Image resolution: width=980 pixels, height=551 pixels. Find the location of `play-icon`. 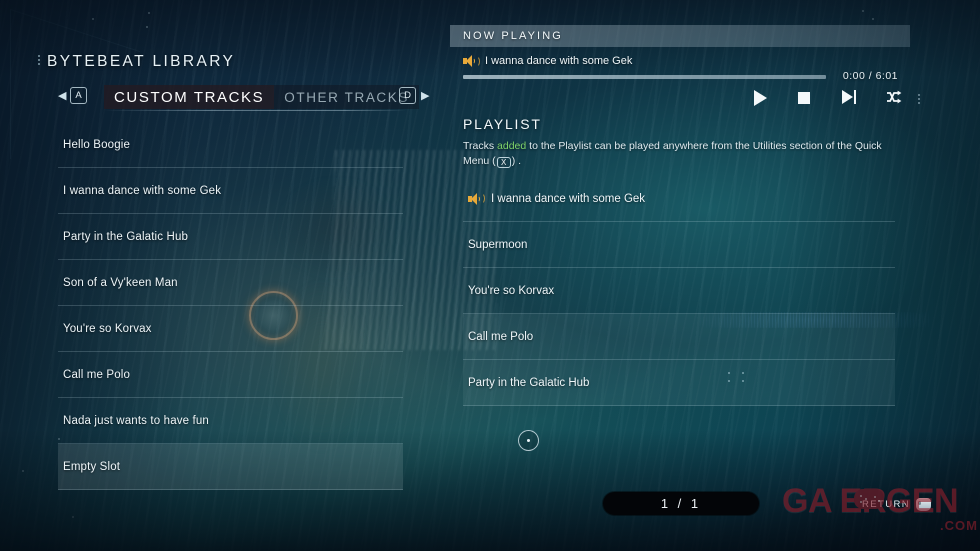

play-icon is located at coordinates (760, 98).